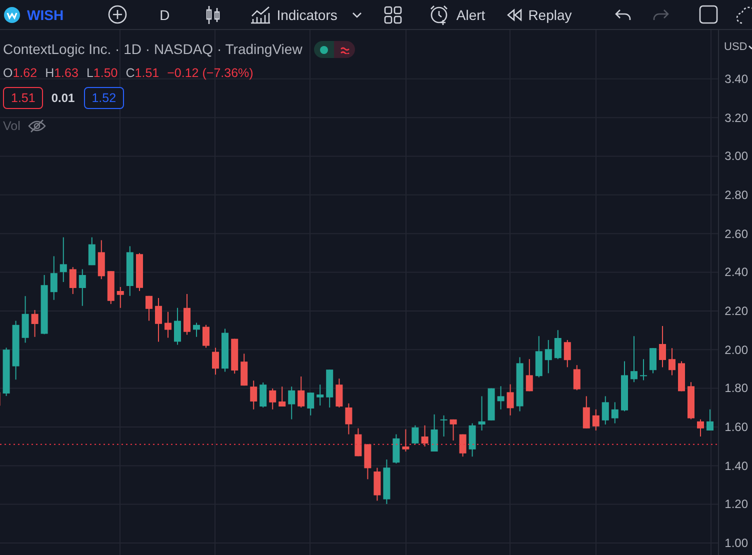 The height and width of the screenshot is (555, 752). I want to click on sell-button: 1.51, so click(23, 97).